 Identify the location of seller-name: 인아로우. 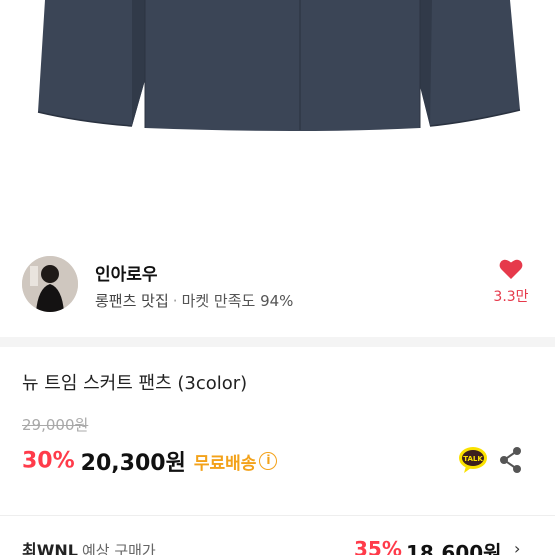
(126, 272).